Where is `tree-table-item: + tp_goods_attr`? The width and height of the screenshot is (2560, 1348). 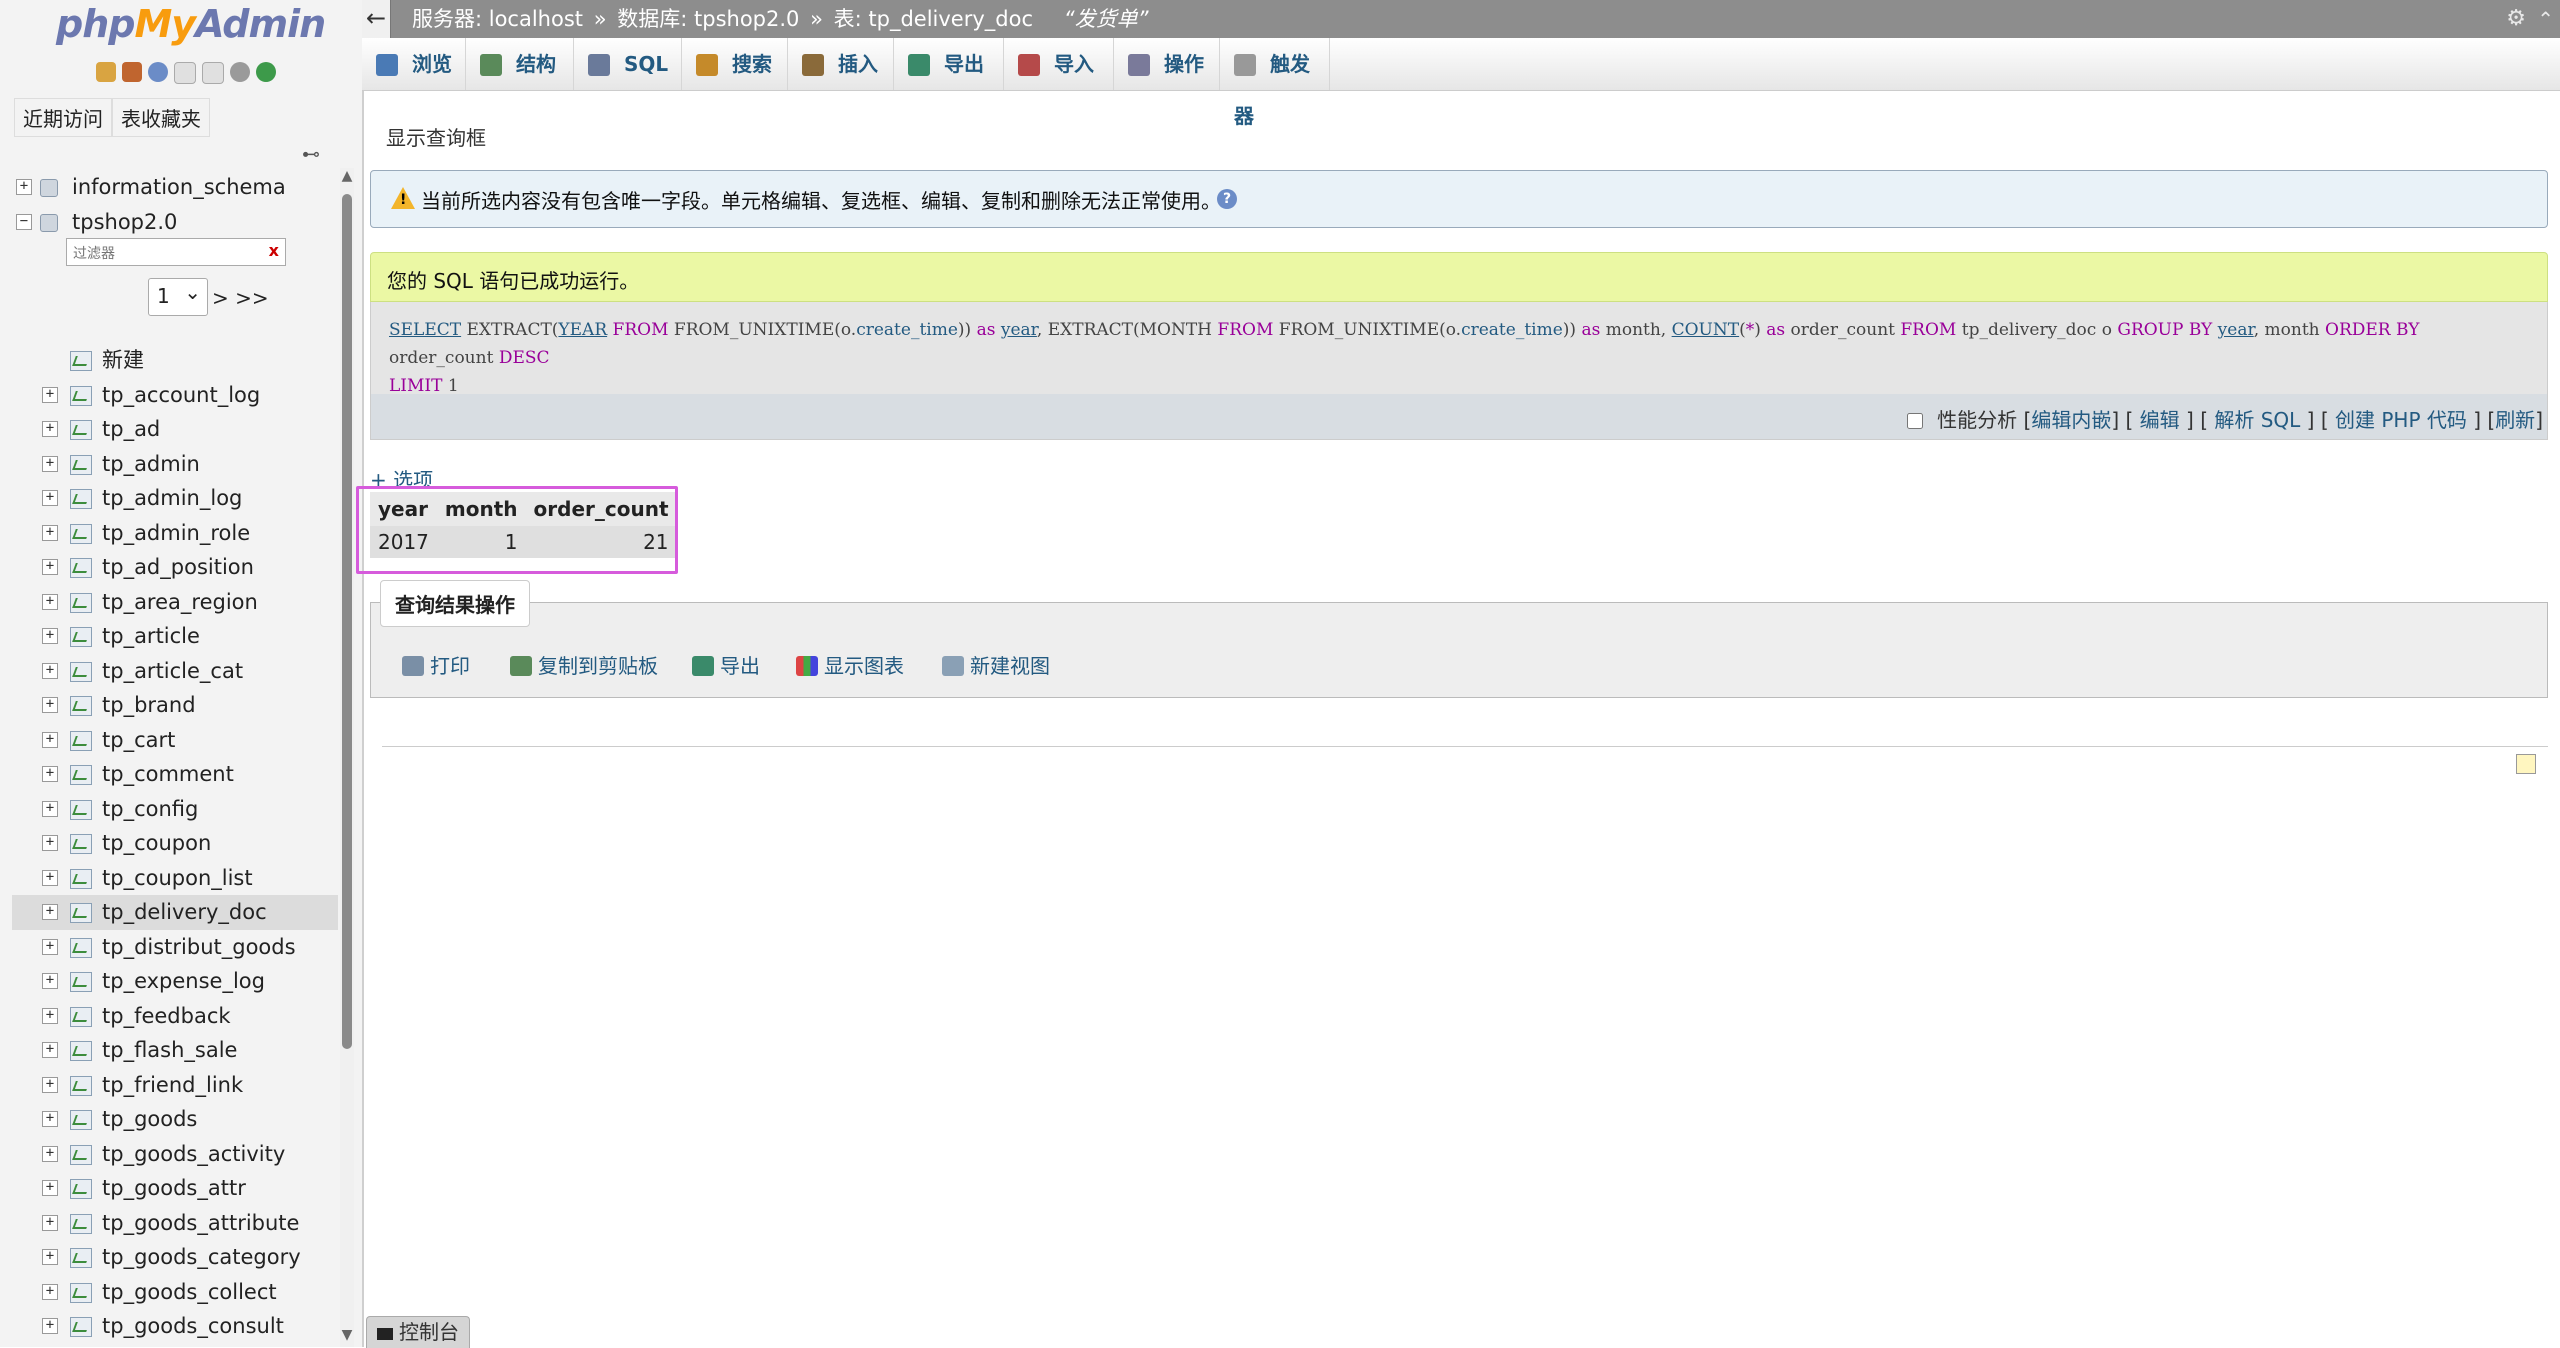
tree-table-item: + tp_goods_attr is located at coordinates (175, 1188).